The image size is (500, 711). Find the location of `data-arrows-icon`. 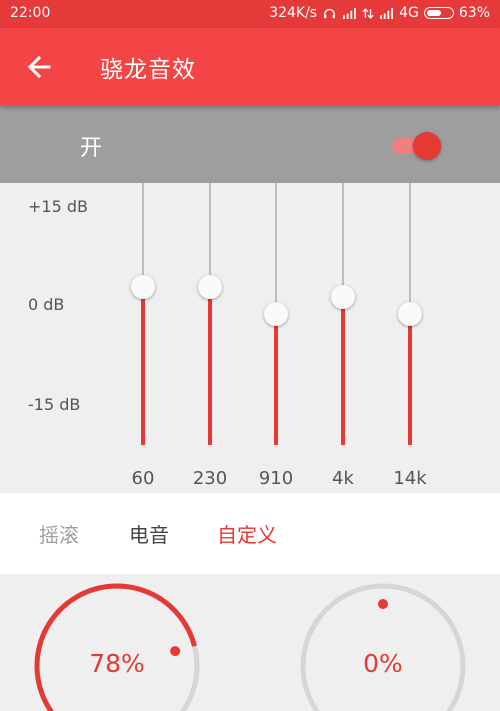

data-arrows-icon is located at coordinates (368, 13).